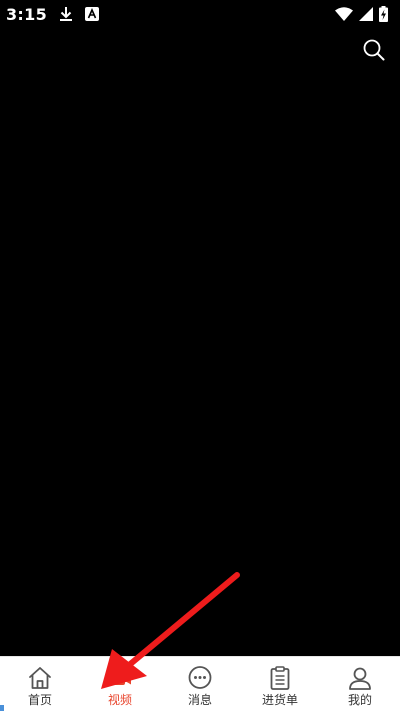  I want to click on battery-charging-icon, so click(383, 14).